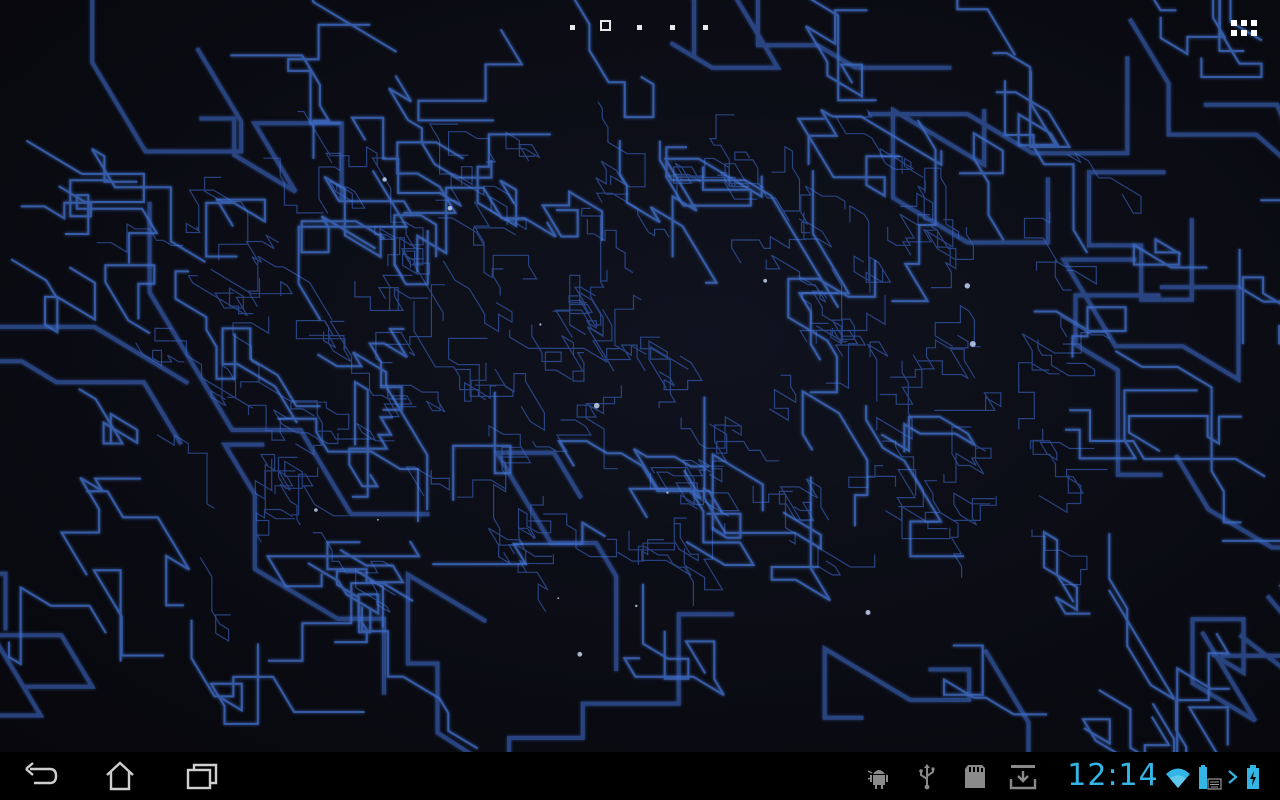 This screenshot has height=800, width=1280. I want to click on charging-chevron-icon, so click(1233, 777).